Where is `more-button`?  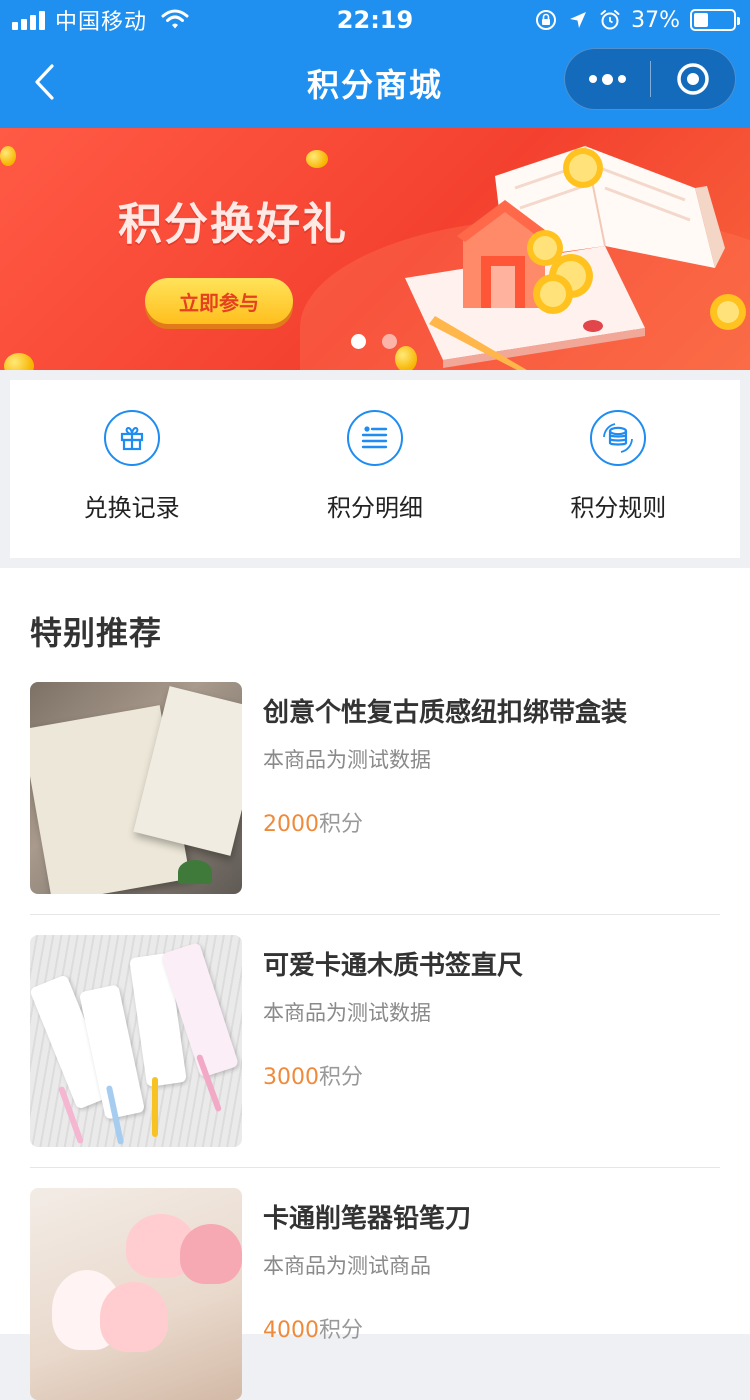 more-button is located at coordinates (607, 79).